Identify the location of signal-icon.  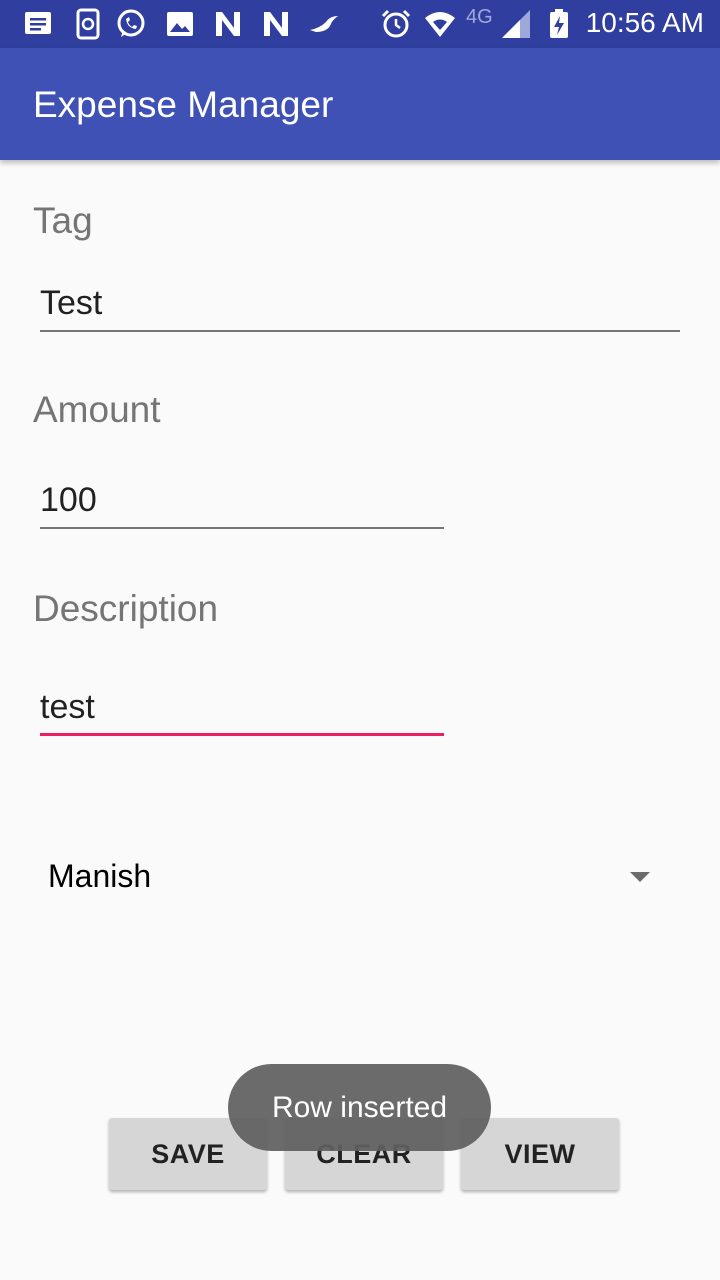
(516, 24).